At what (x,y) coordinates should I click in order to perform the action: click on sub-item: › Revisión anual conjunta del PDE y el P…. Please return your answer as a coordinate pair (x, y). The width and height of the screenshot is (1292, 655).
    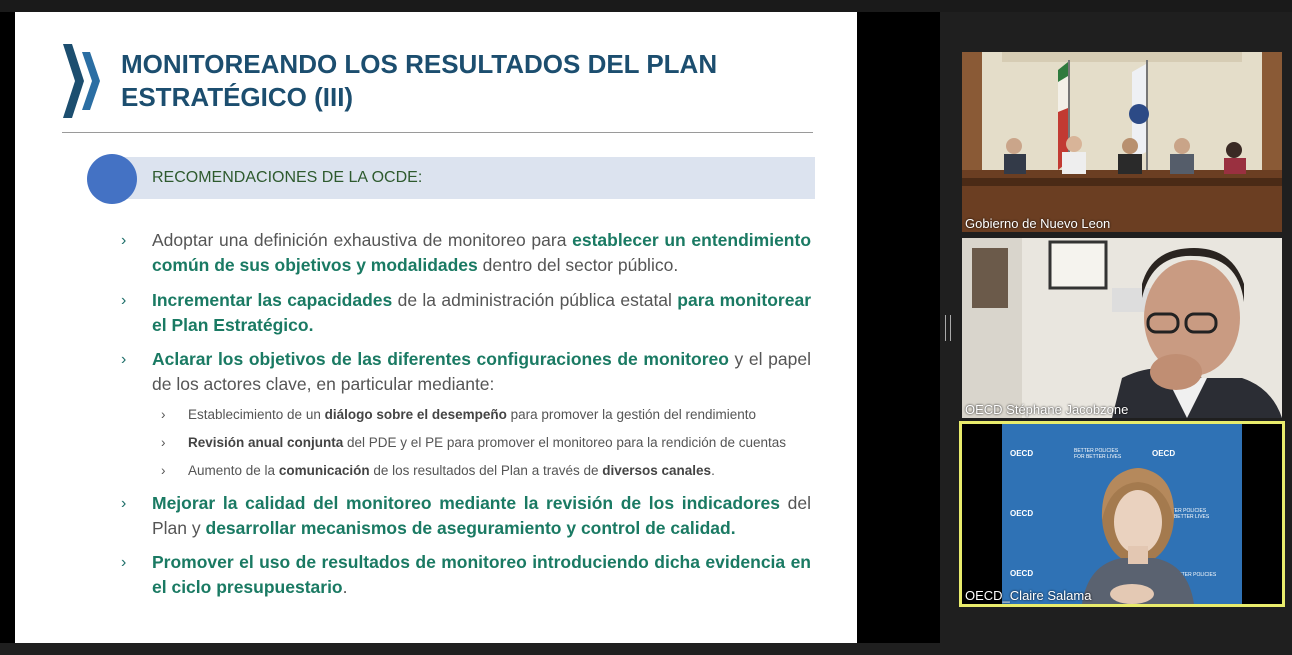
    Looking at the image, I should click on (474, 442).